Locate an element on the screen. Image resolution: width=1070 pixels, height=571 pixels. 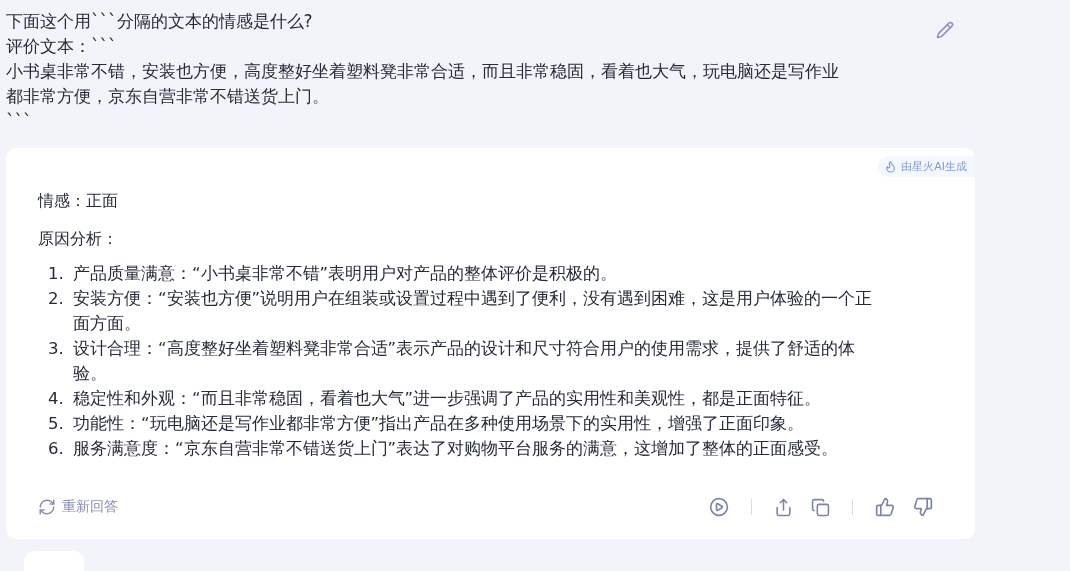
list-number: 3. is located at coordinates (56, 349).